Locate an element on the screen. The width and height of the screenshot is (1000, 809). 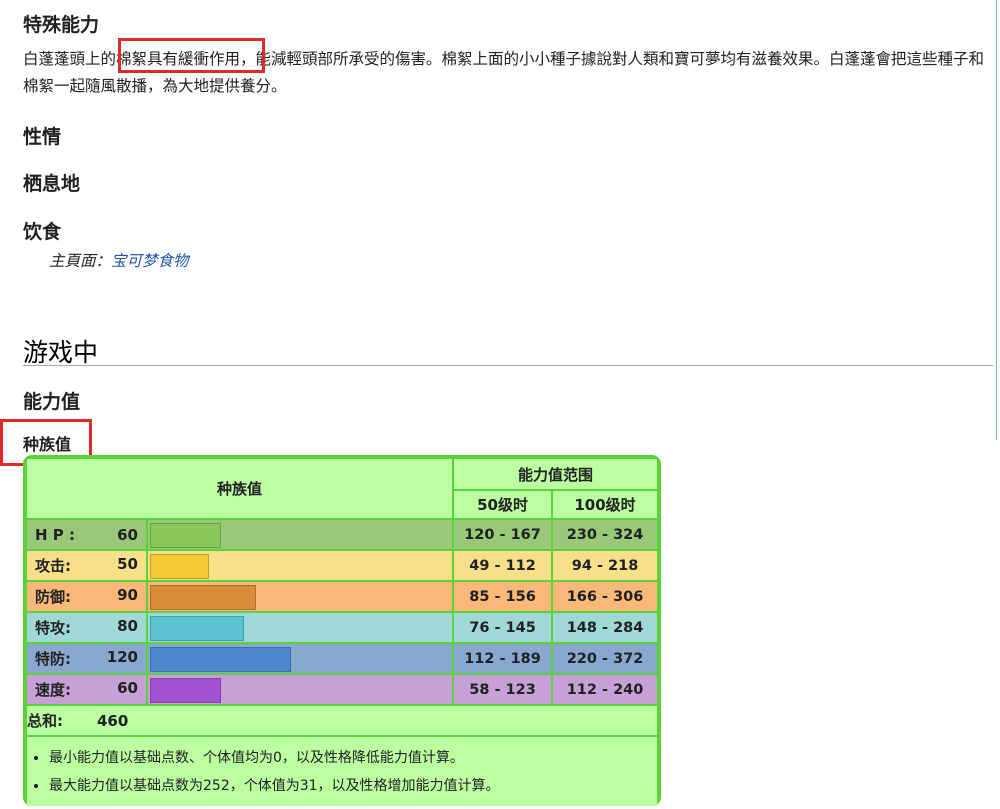
stat-range-lv50: 49 - 112 is located at coordinates (502, 565).